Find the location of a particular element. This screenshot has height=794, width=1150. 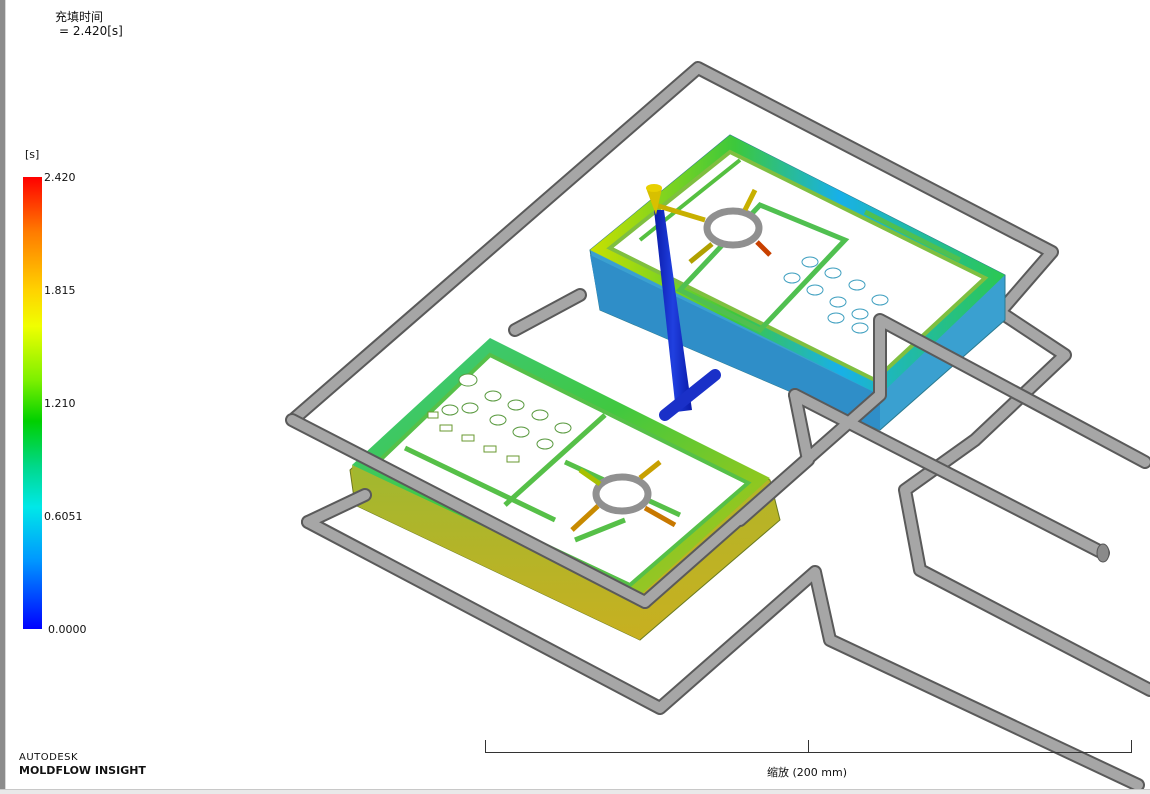

legend-tick-3: 0.6051 is located at coordinates (63, 516).